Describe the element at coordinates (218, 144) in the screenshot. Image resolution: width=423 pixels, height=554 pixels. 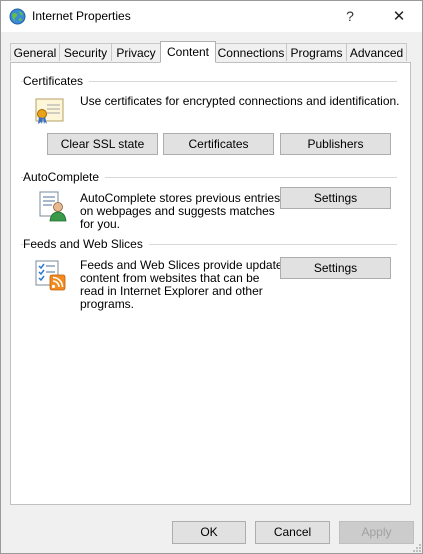
I see `certificates-button: Certificates` at that location.